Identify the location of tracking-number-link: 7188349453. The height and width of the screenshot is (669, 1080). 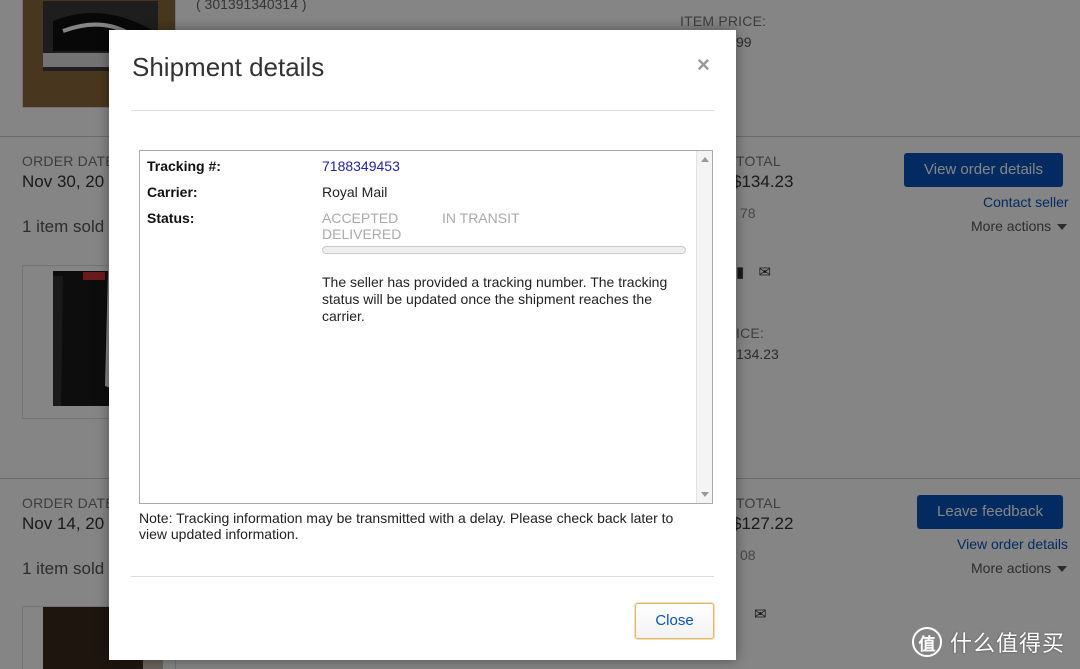
(361, 166).